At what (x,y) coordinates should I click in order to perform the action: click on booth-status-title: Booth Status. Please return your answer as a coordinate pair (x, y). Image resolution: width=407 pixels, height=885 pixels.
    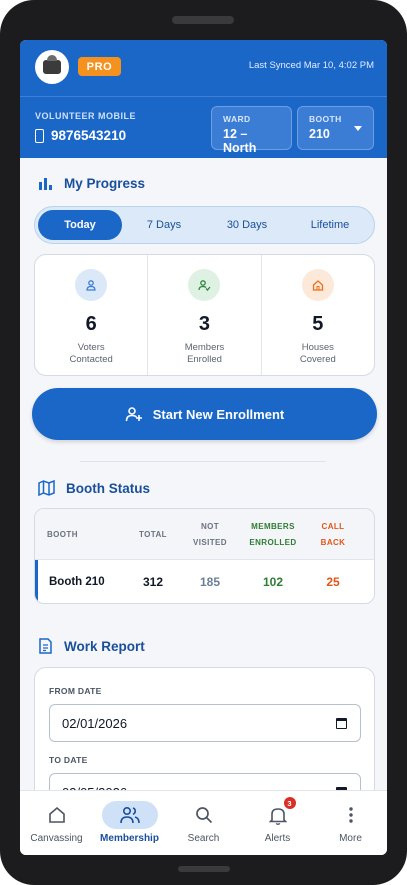
    Looking at the image, I should click on (108, 488).